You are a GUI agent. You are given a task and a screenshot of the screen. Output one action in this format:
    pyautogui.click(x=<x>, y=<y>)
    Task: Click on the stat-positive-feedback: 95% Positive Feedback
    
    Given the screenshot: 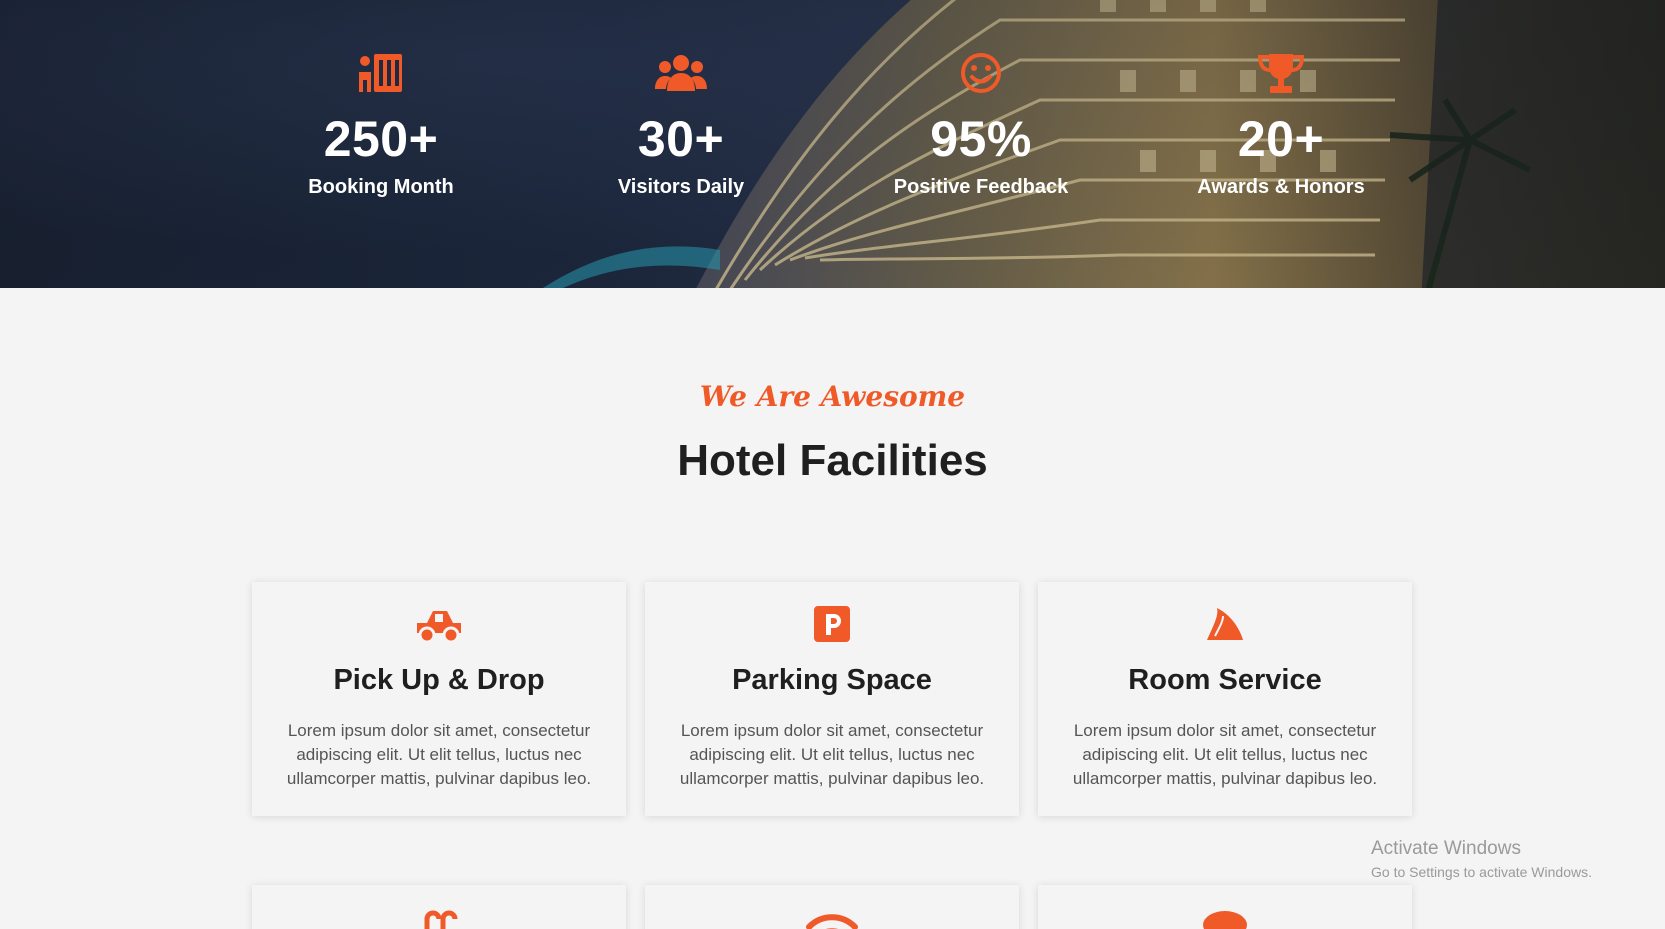 What is the action you would take?
    pyautogui.click(x=981, y=124)
    